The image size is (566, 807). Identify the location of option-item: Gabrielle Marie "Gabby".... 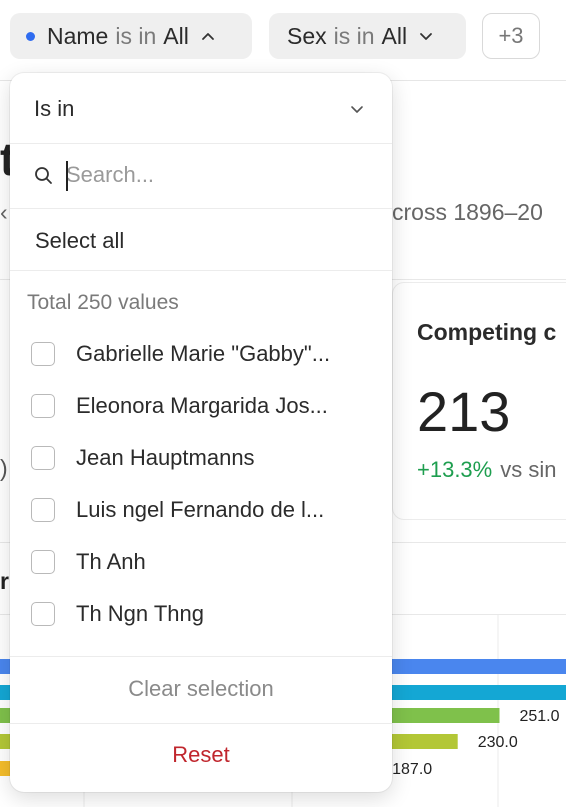
(201, 355).